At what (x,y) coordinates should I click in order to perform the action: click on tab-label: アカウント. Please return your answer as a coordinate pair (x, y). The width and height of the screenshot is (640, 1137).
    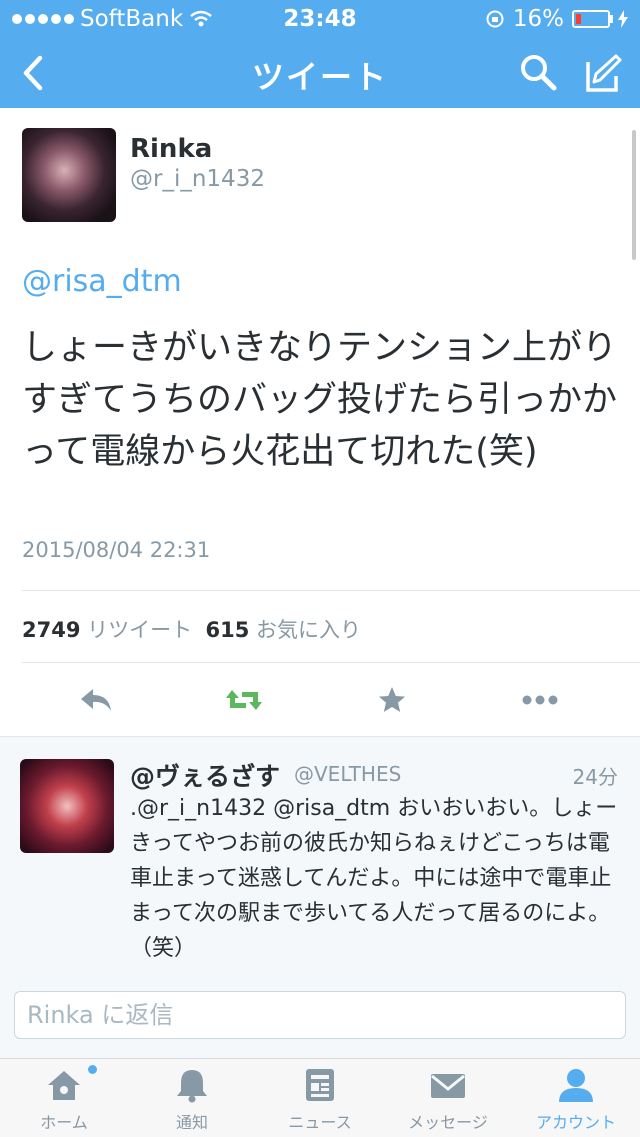
    Looking at the image, I should click on (575, 1122).